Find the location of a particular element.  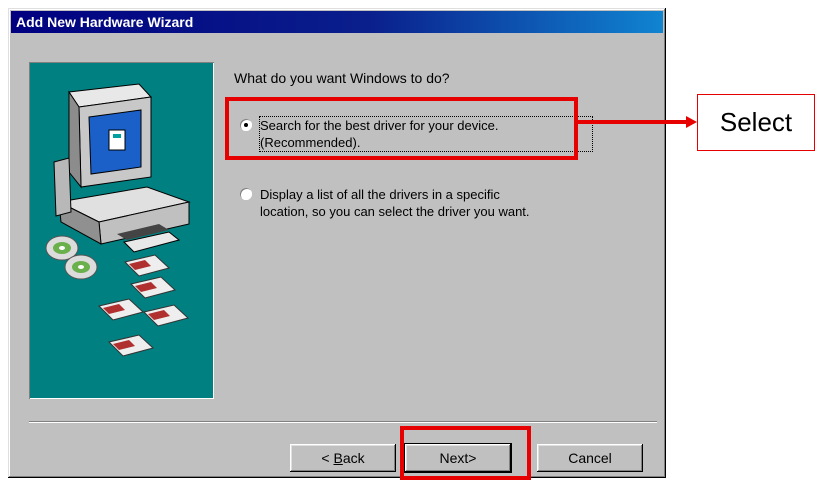

floppy-disks-icon is located at coordinates (144, 305).